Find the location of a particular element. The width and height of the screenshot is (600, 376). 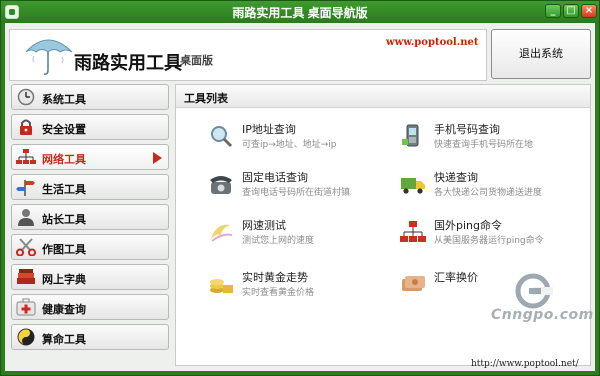

sidebar-item-security: 安全设置 is located at coordinates (90, 127).